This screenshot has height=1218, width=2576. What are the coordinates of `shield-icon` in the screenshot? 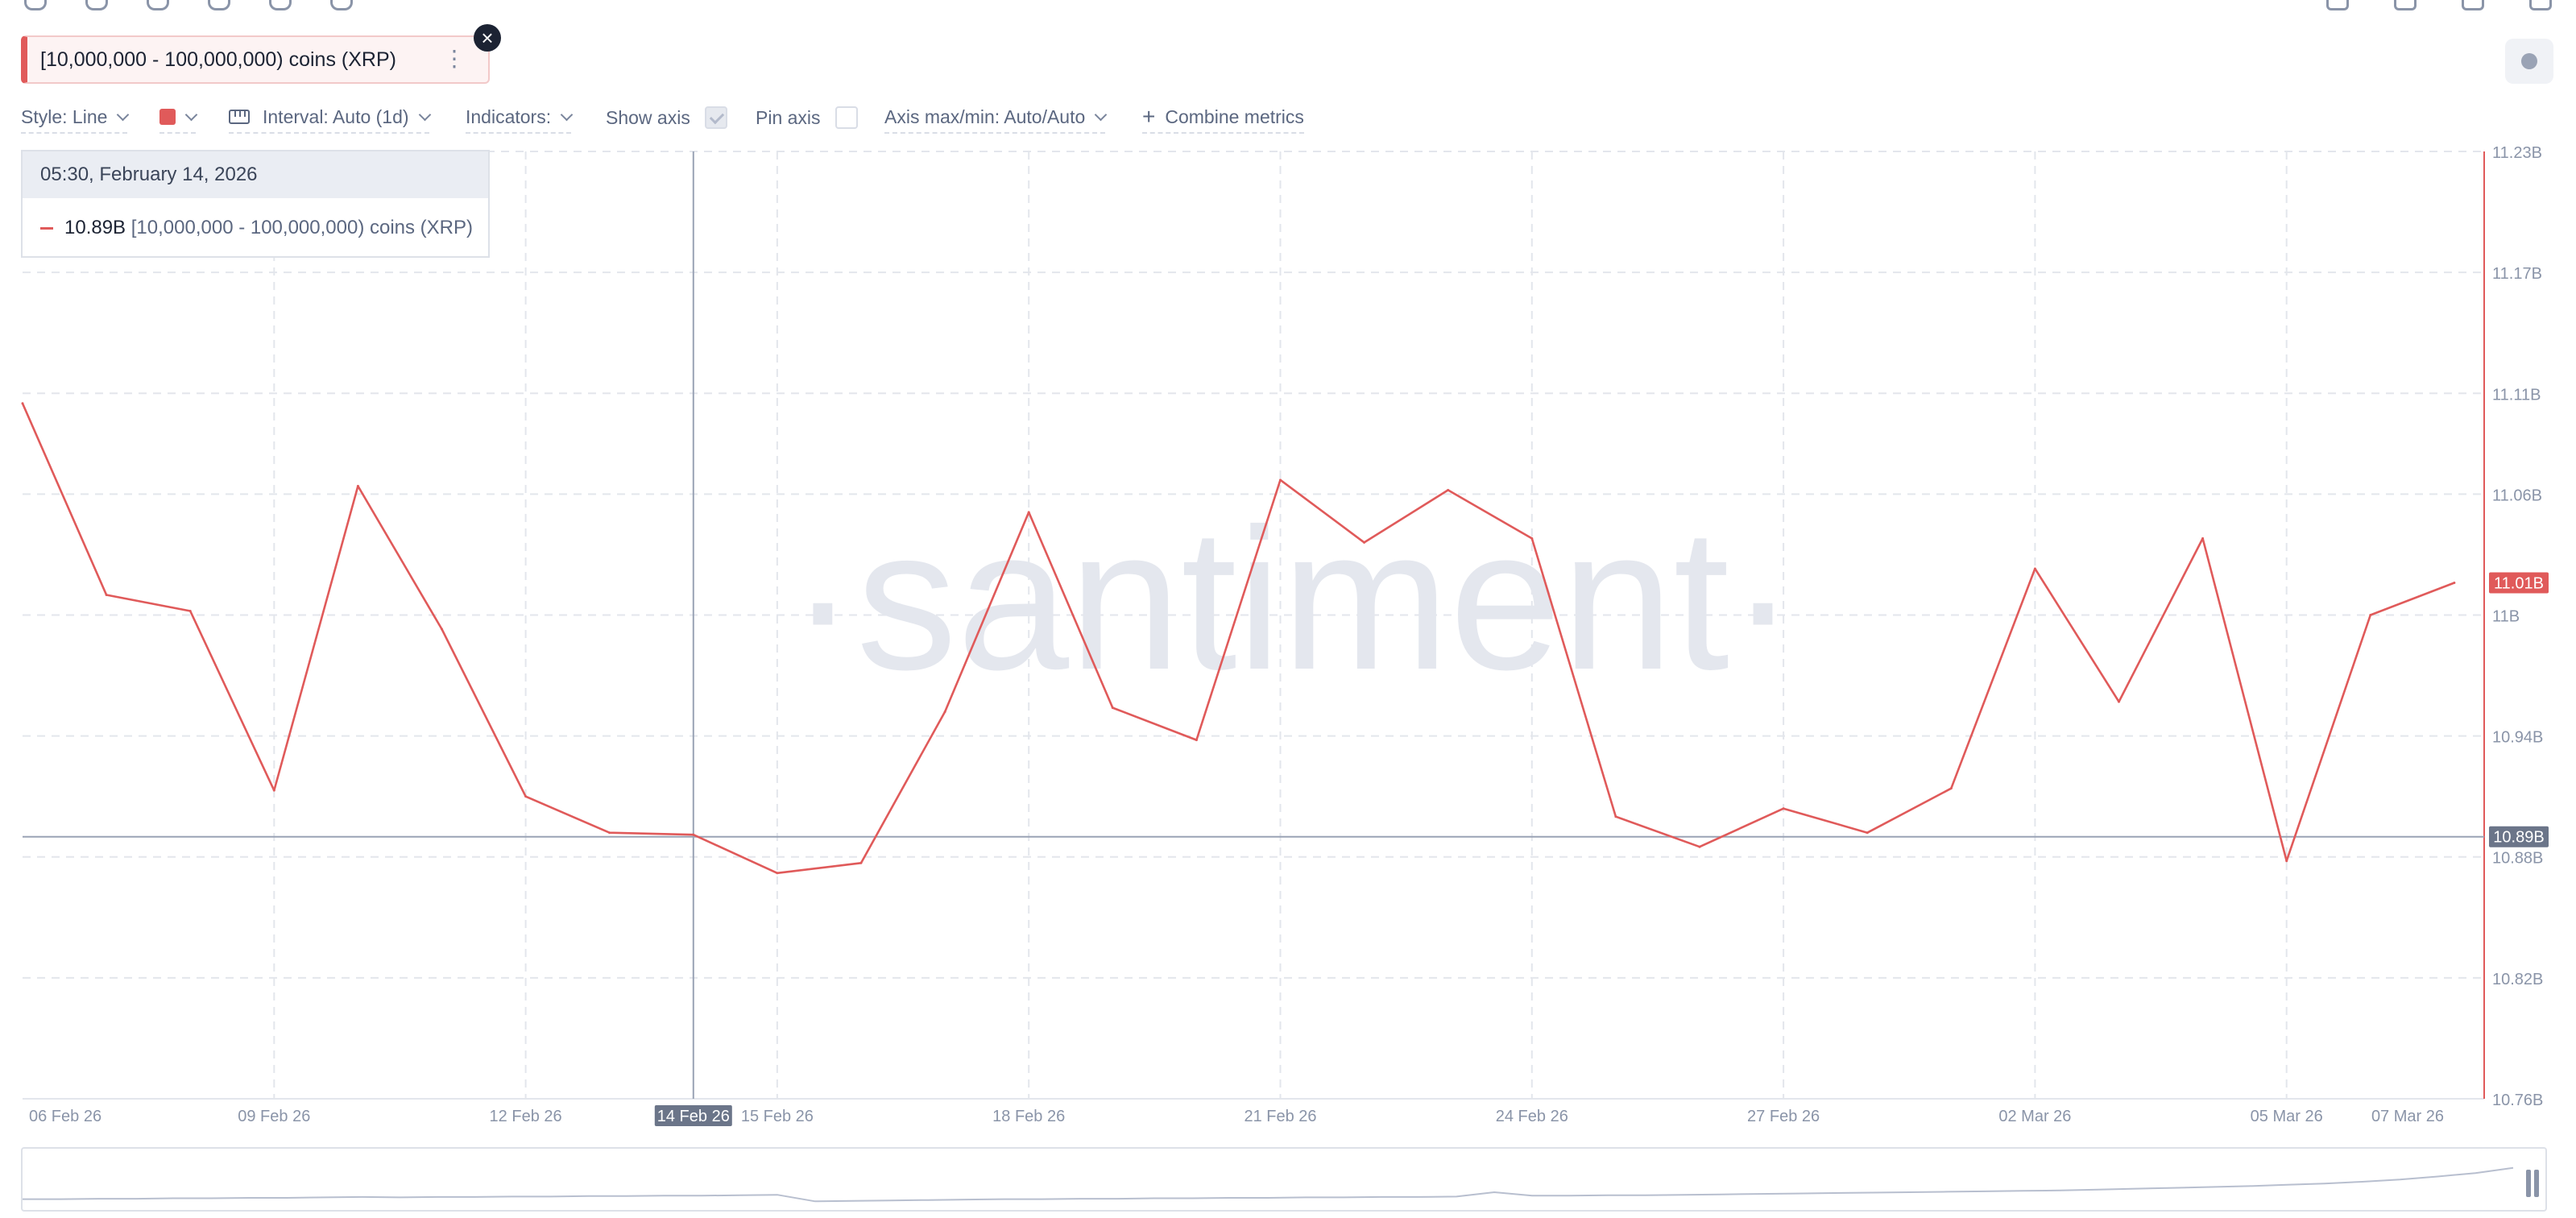 It's located at (341, 5).